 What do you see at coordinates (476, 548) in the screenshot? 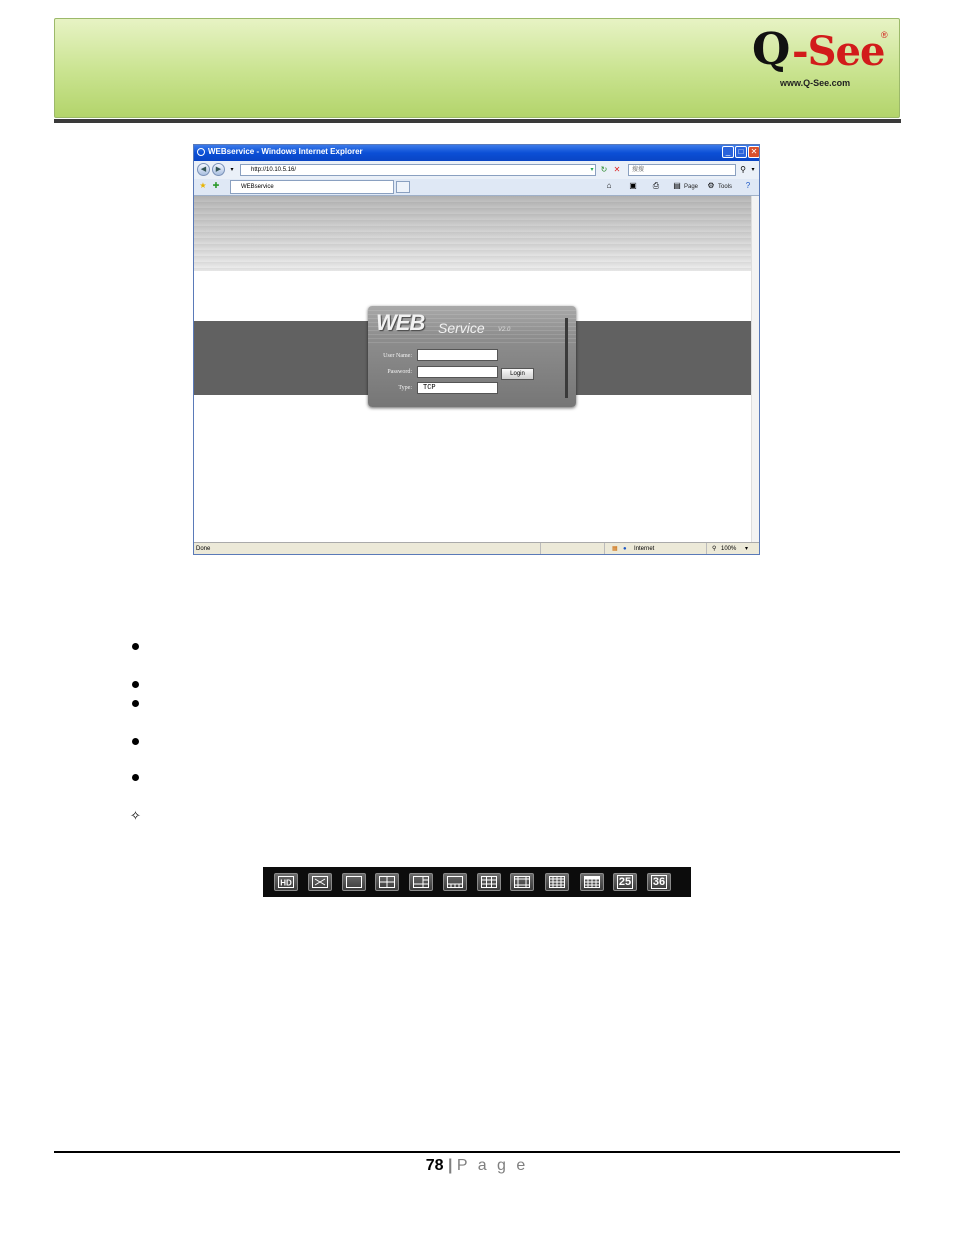
I see `status-bar: Done ▦ ● Internet ⚲ 100% ▾` at bounding box center [476, 548].